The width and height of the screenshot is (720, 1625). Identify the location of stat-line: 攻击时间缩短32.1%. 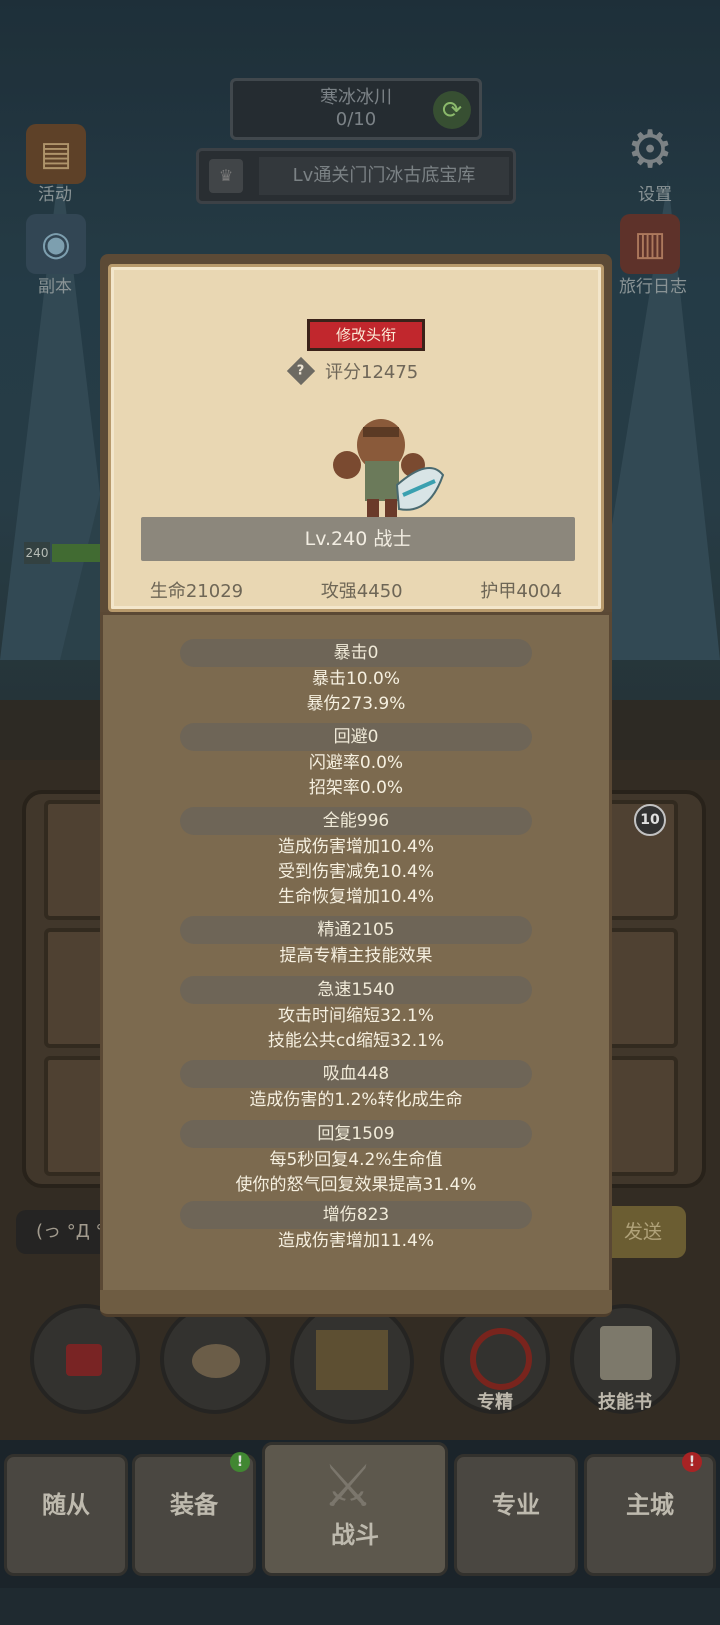
(355, 1016).